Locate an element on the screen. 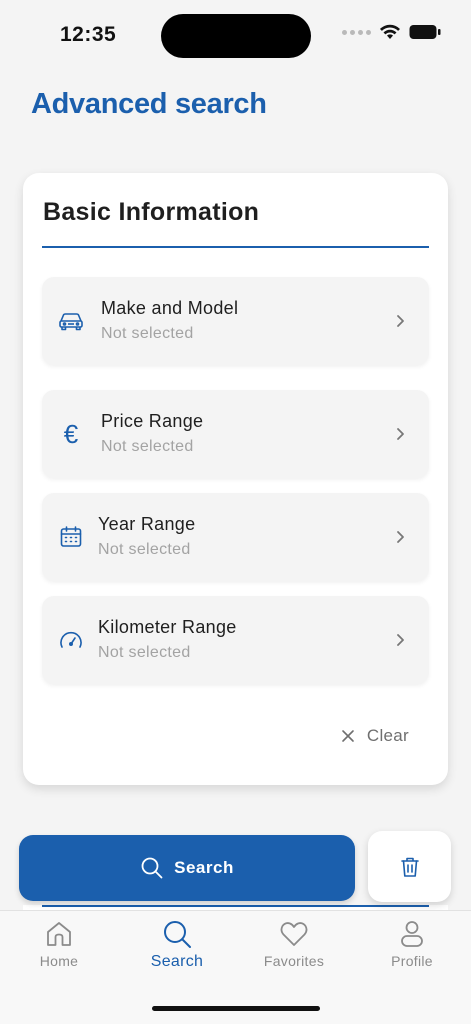  search-button: Search is located at coordinates (187, 868).